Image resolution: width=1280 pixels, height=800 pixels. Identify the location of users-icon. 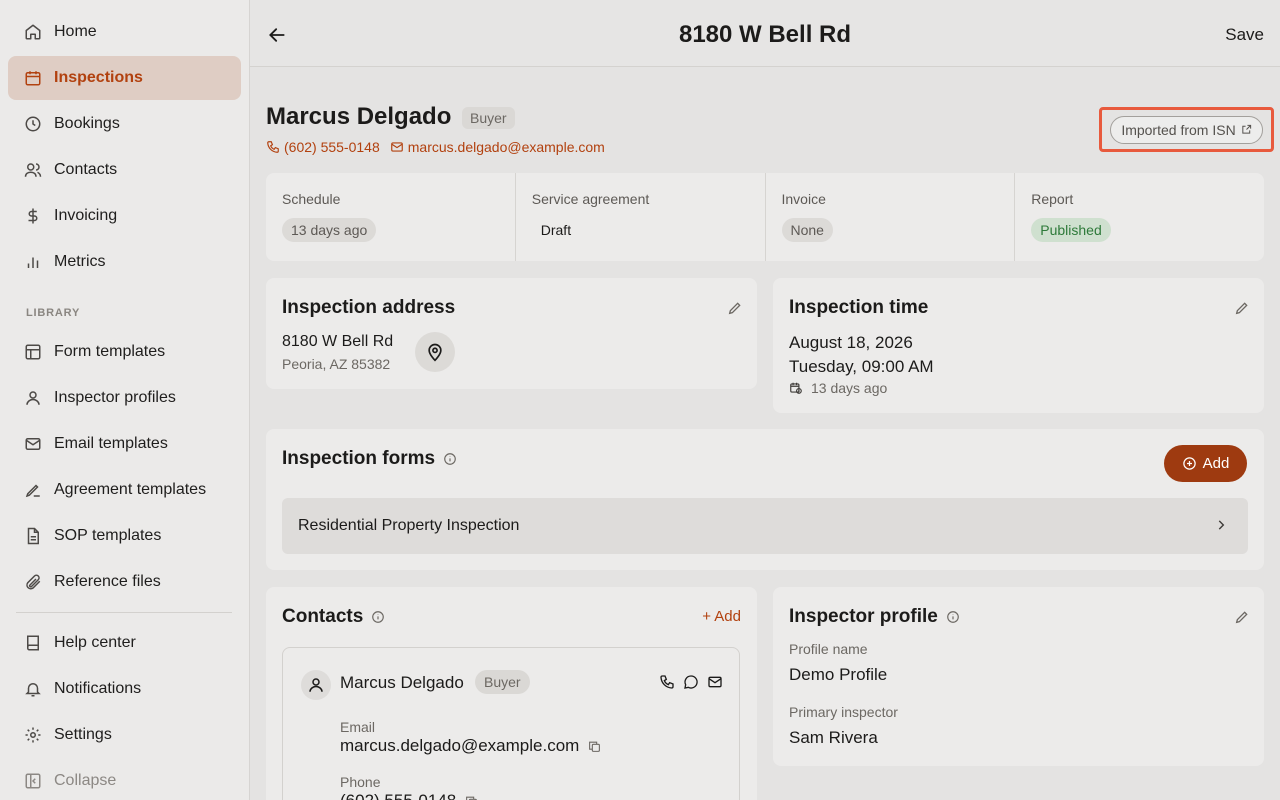
(33, 170).